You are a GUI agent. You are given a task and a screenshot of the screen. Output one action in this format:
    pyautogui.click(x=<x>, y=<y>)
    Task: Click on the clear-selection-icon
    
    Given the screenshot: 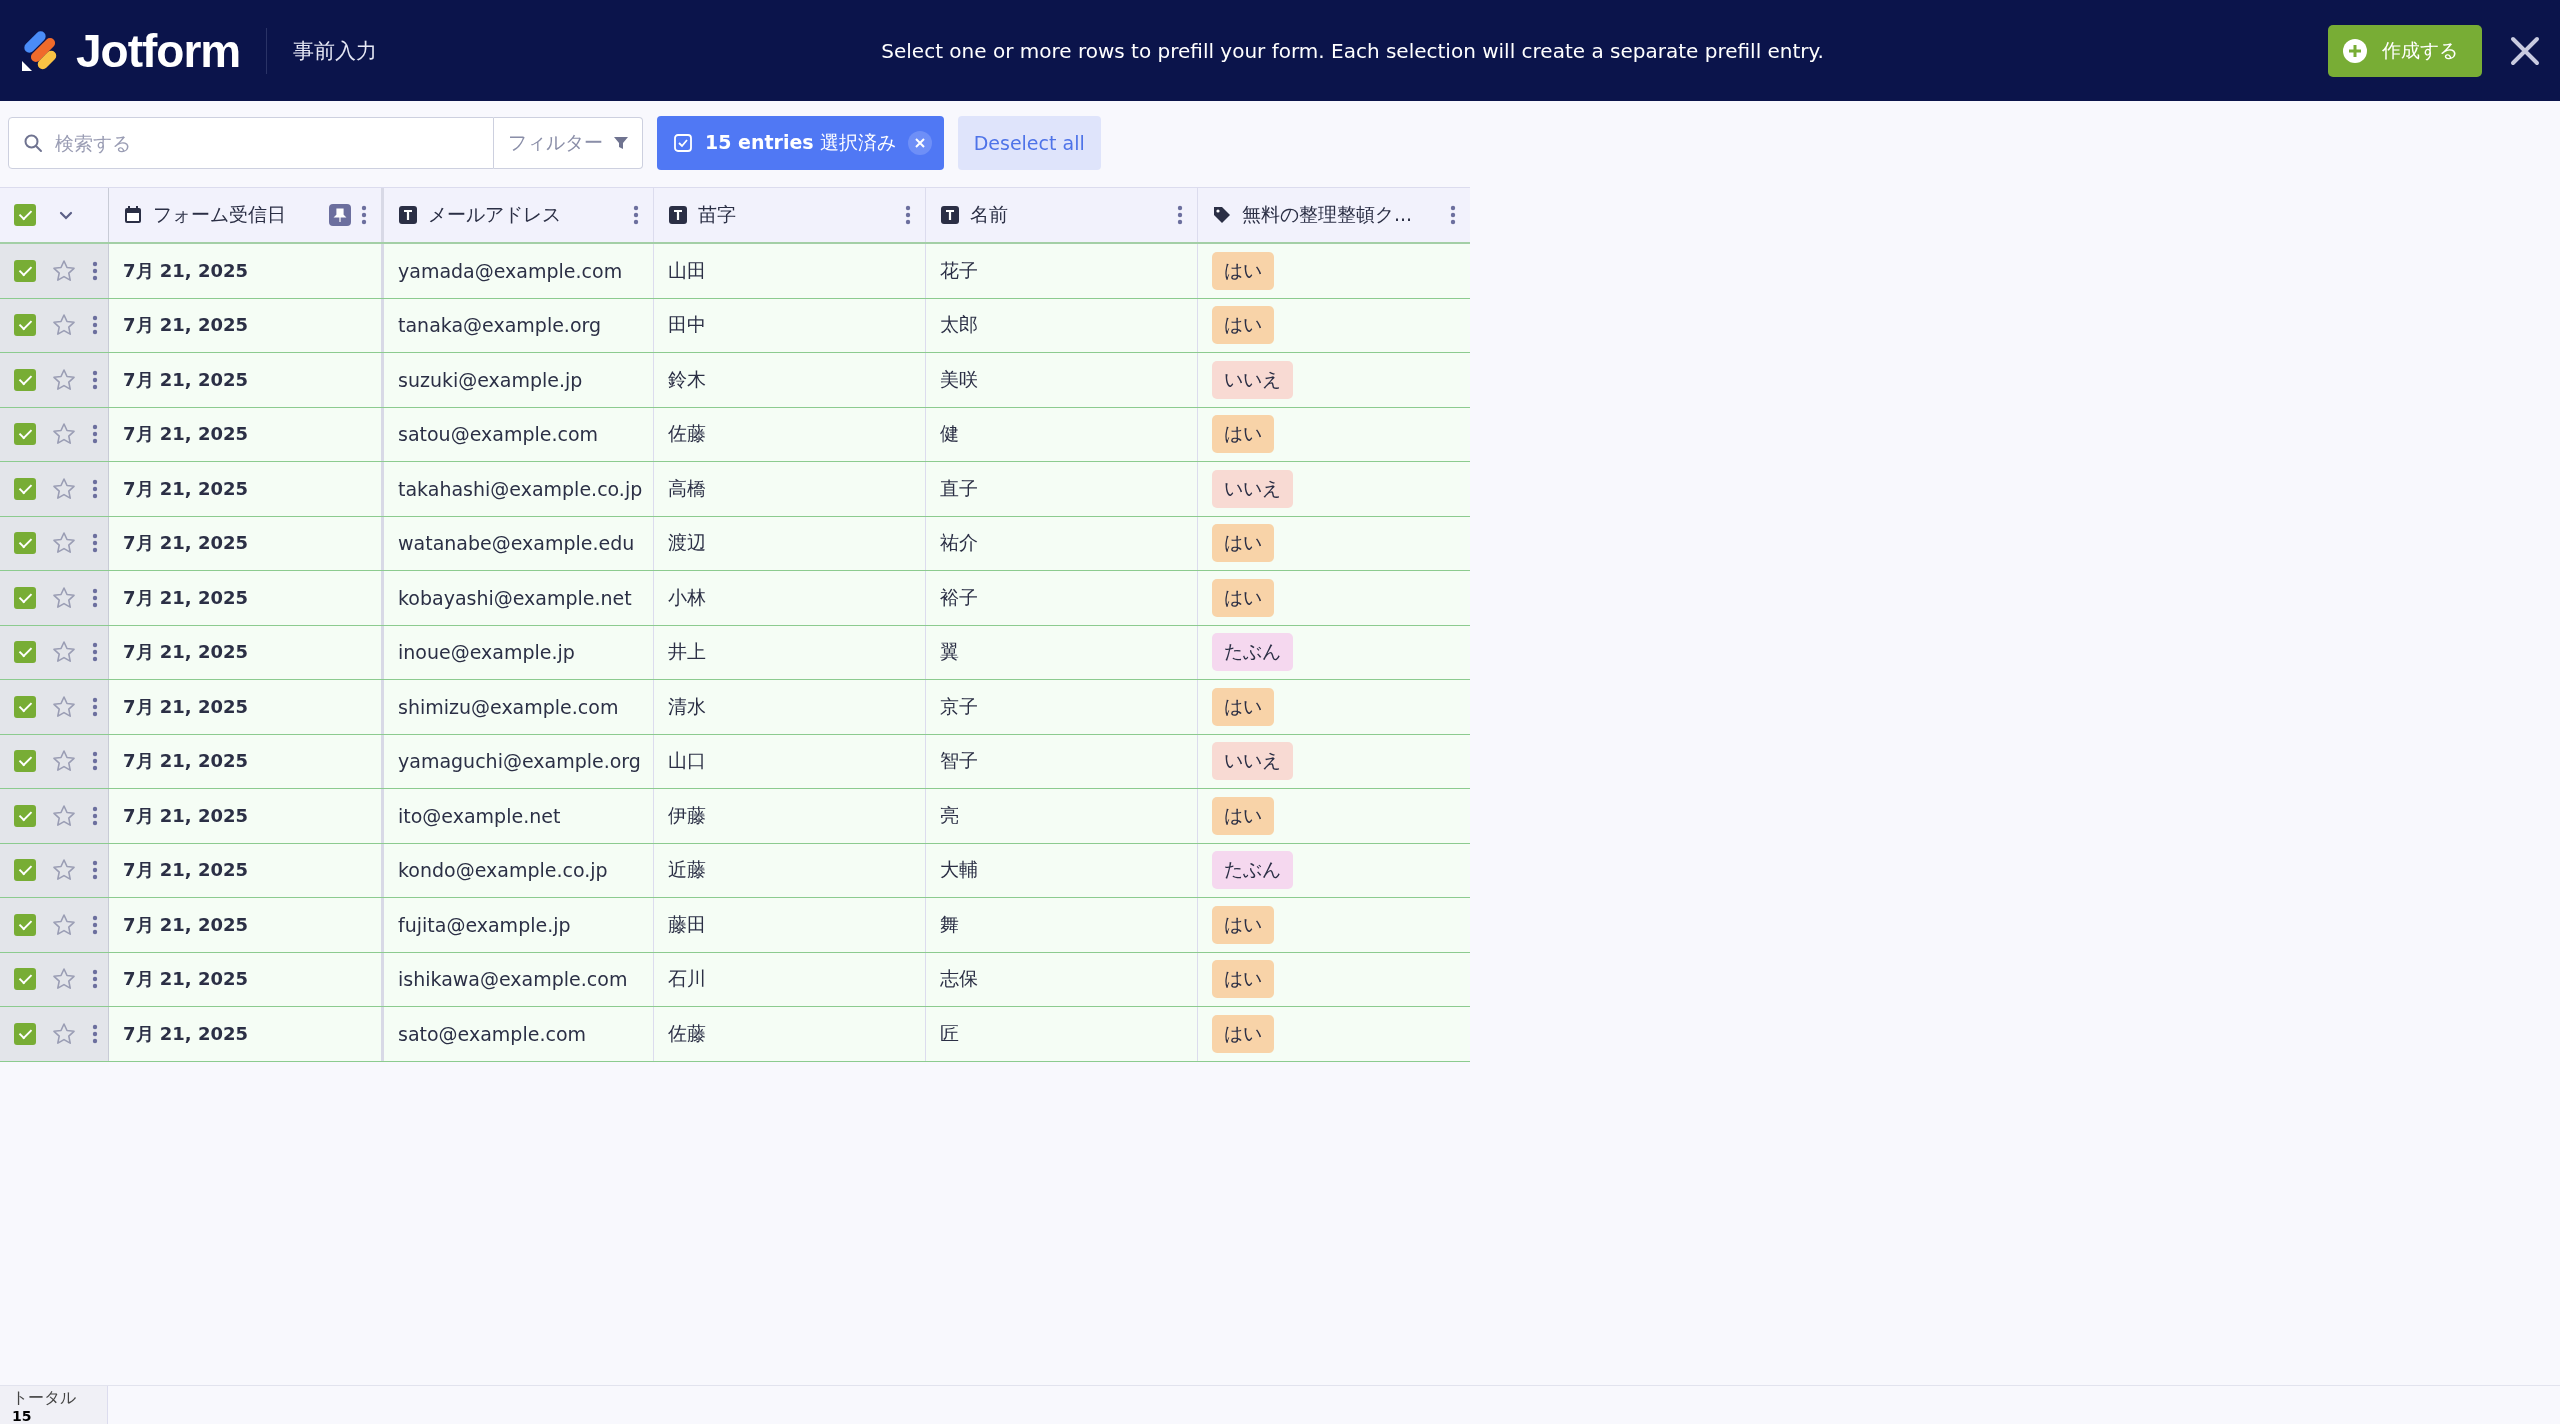 What is the action you would take?
    pyautogui.click(x=919, y=143)
    